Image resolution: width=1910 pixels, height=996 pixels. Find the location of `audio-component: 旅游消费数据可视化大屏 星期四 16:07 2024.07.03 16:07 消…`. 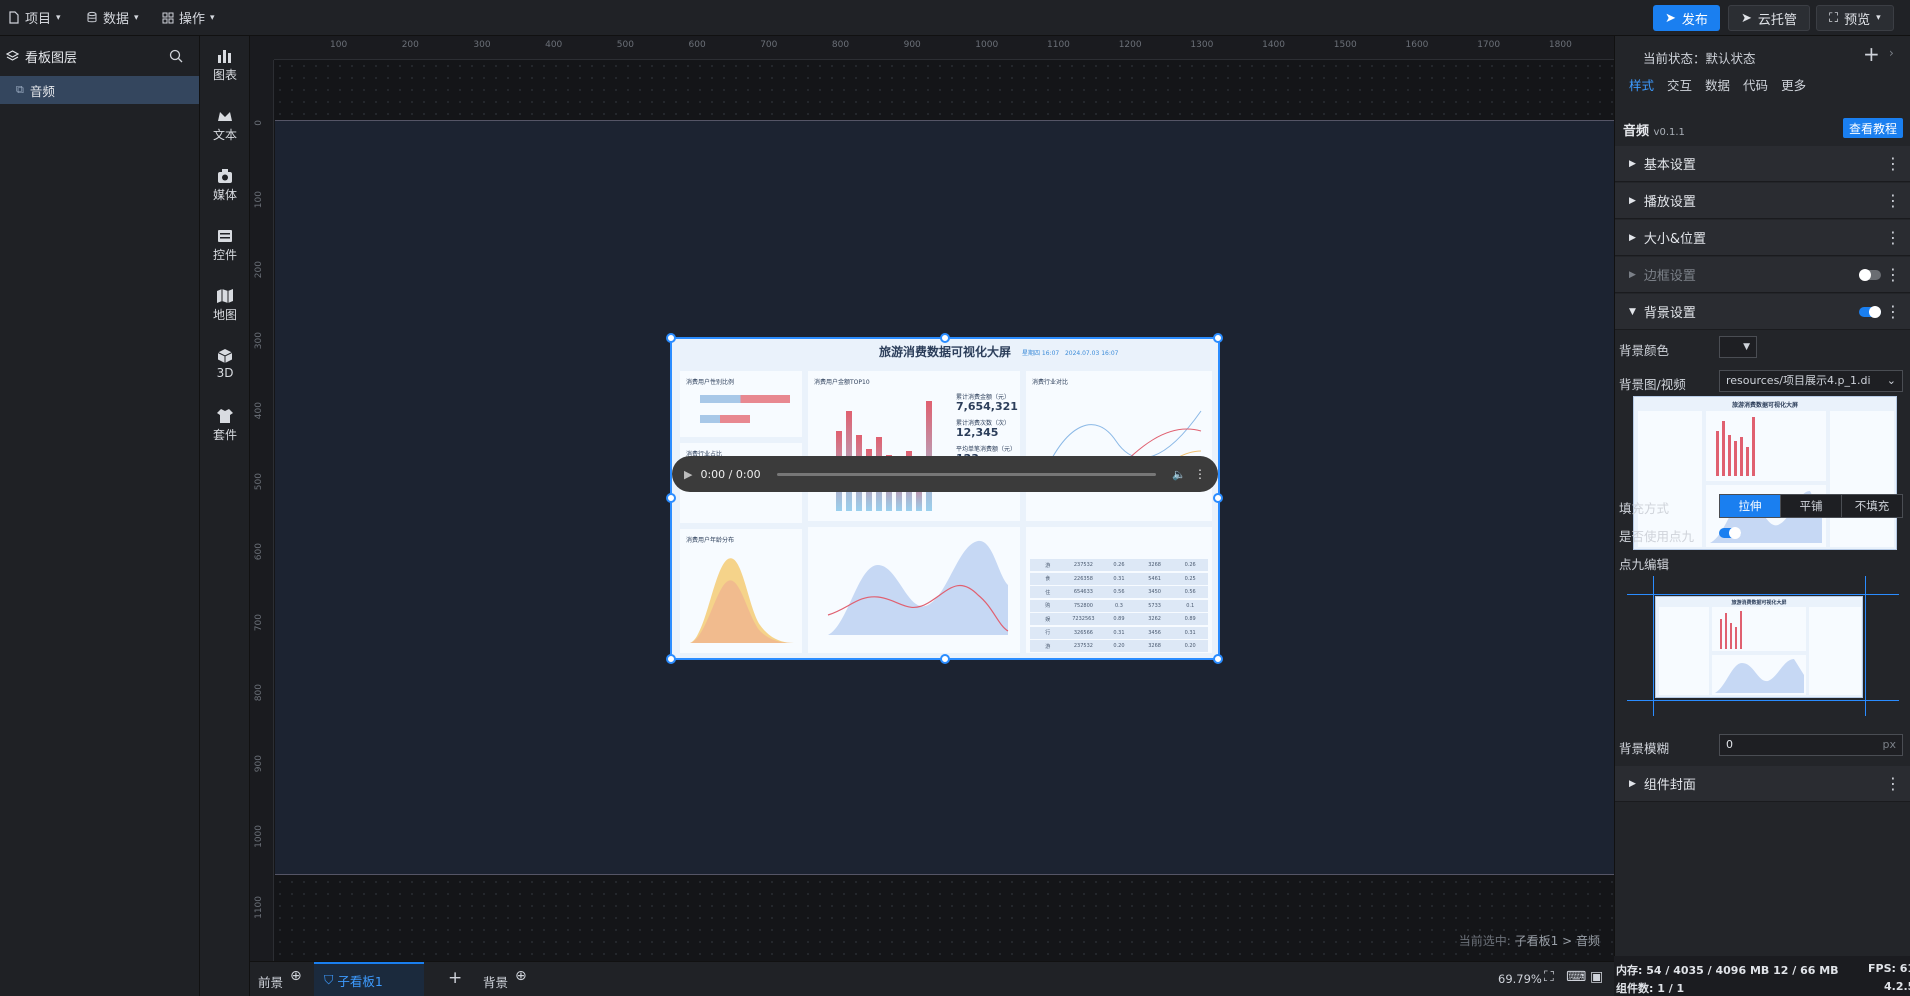

audio-component: 旅游消费数据可视化大屏 星期四 16:07 2024.07.03 16:07 消… is located at coordinates (944, 498).